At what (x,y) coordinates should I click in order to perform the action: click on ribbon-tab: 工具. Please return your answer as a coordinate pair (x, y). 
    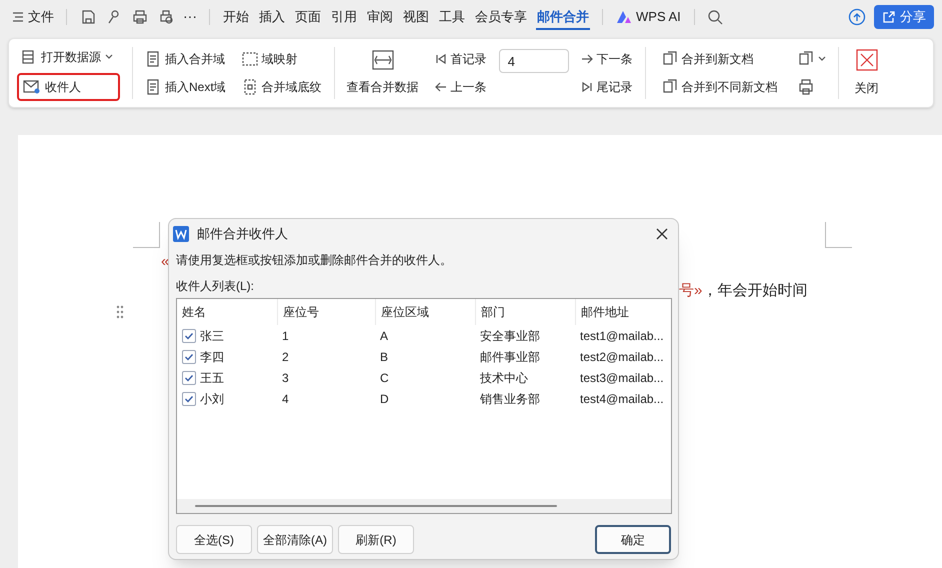
    Looking at the image, I should click on (452, 16).